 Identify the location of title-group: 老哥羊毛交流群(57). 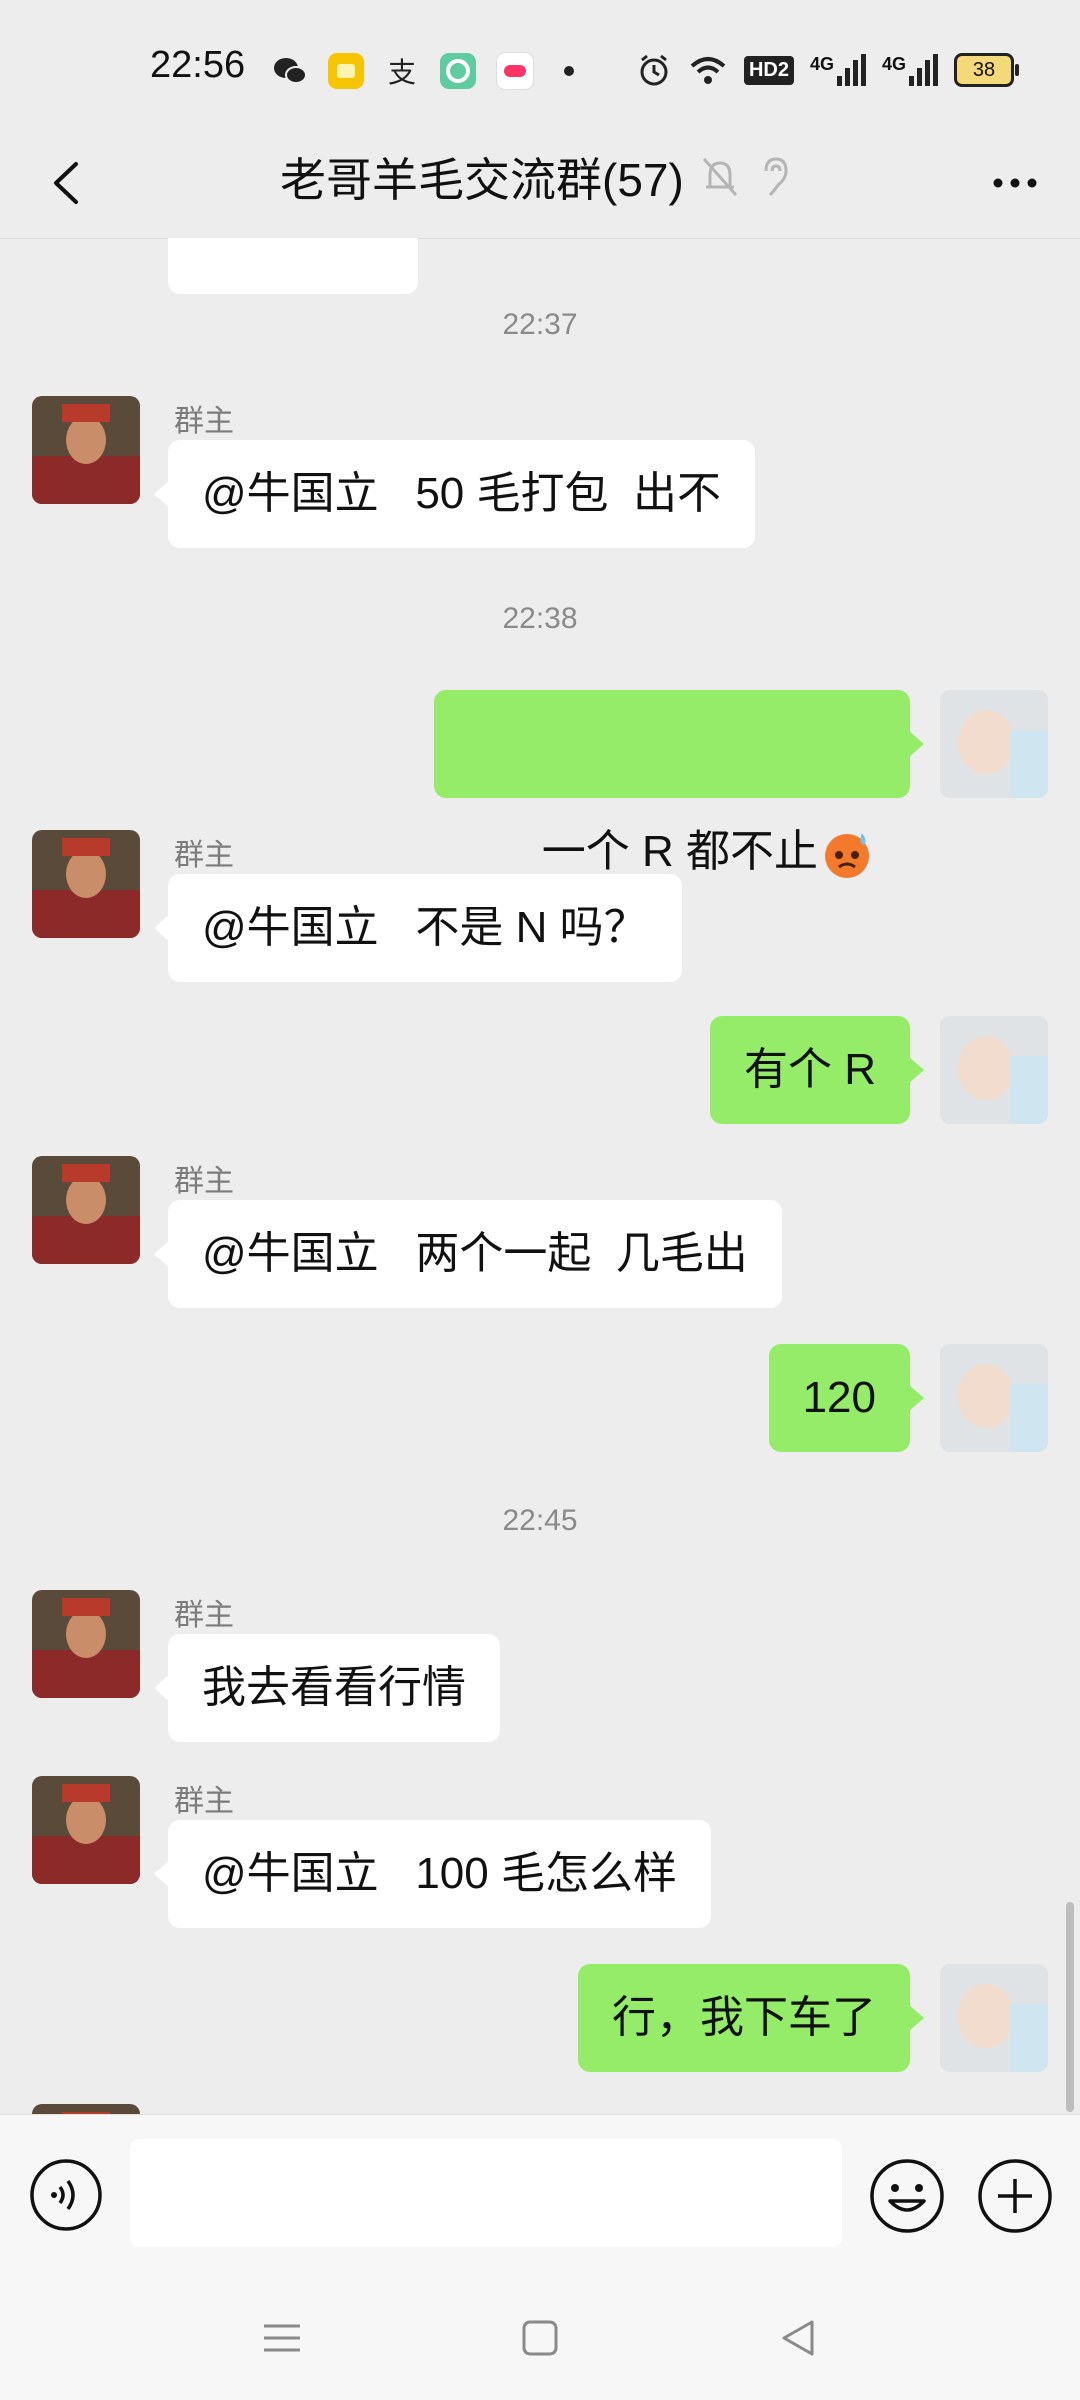
(535, 177).